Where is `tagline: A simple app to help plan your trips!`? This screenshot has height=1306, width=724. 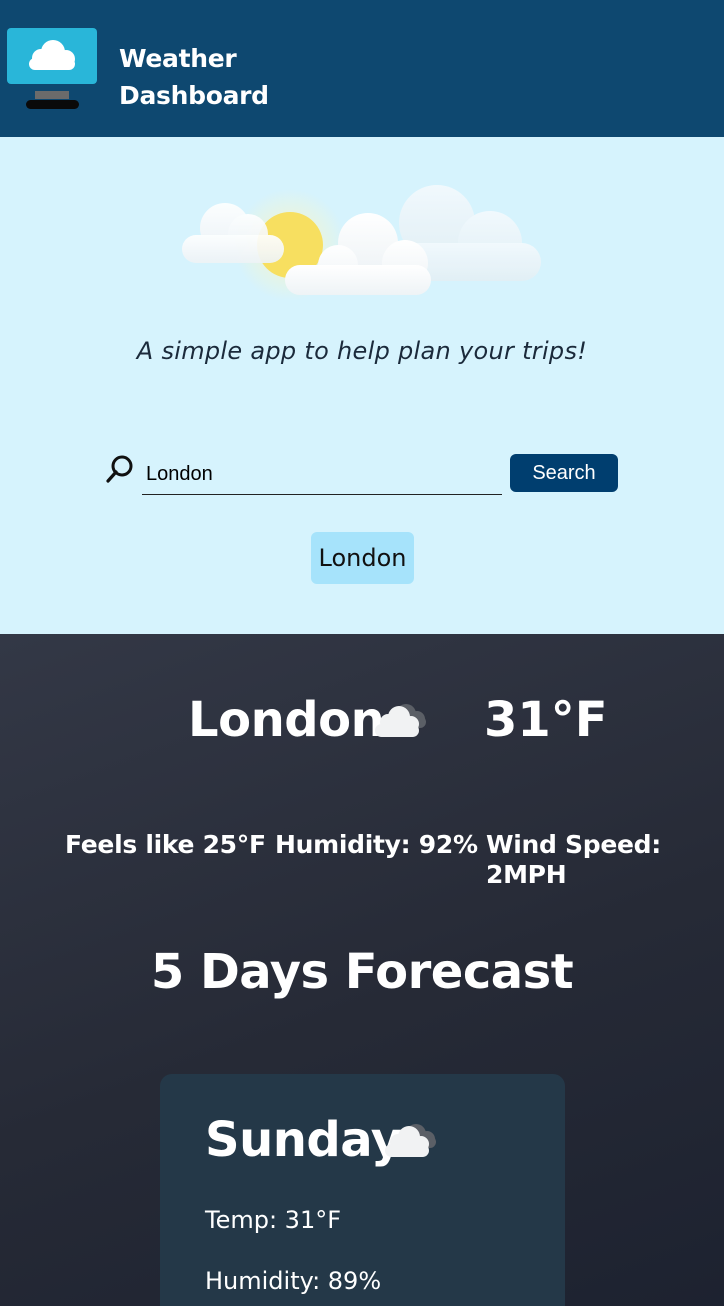 tagline: A simple app to help plan your trips! is located at coordinates (362, 351).